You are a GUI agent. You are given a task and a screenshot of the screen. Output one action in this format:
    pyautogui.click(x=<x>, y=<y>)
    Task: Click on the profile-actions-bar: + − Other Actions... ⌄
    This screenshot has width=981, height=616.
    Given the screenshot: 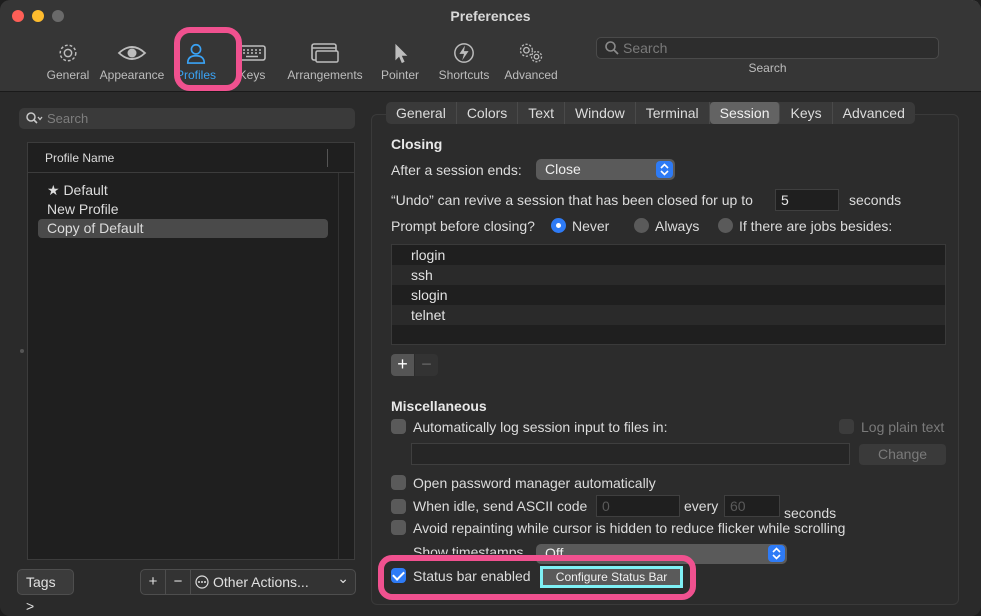 What is the action you would take?
    pyautogui.click(x=248, y=582)
    